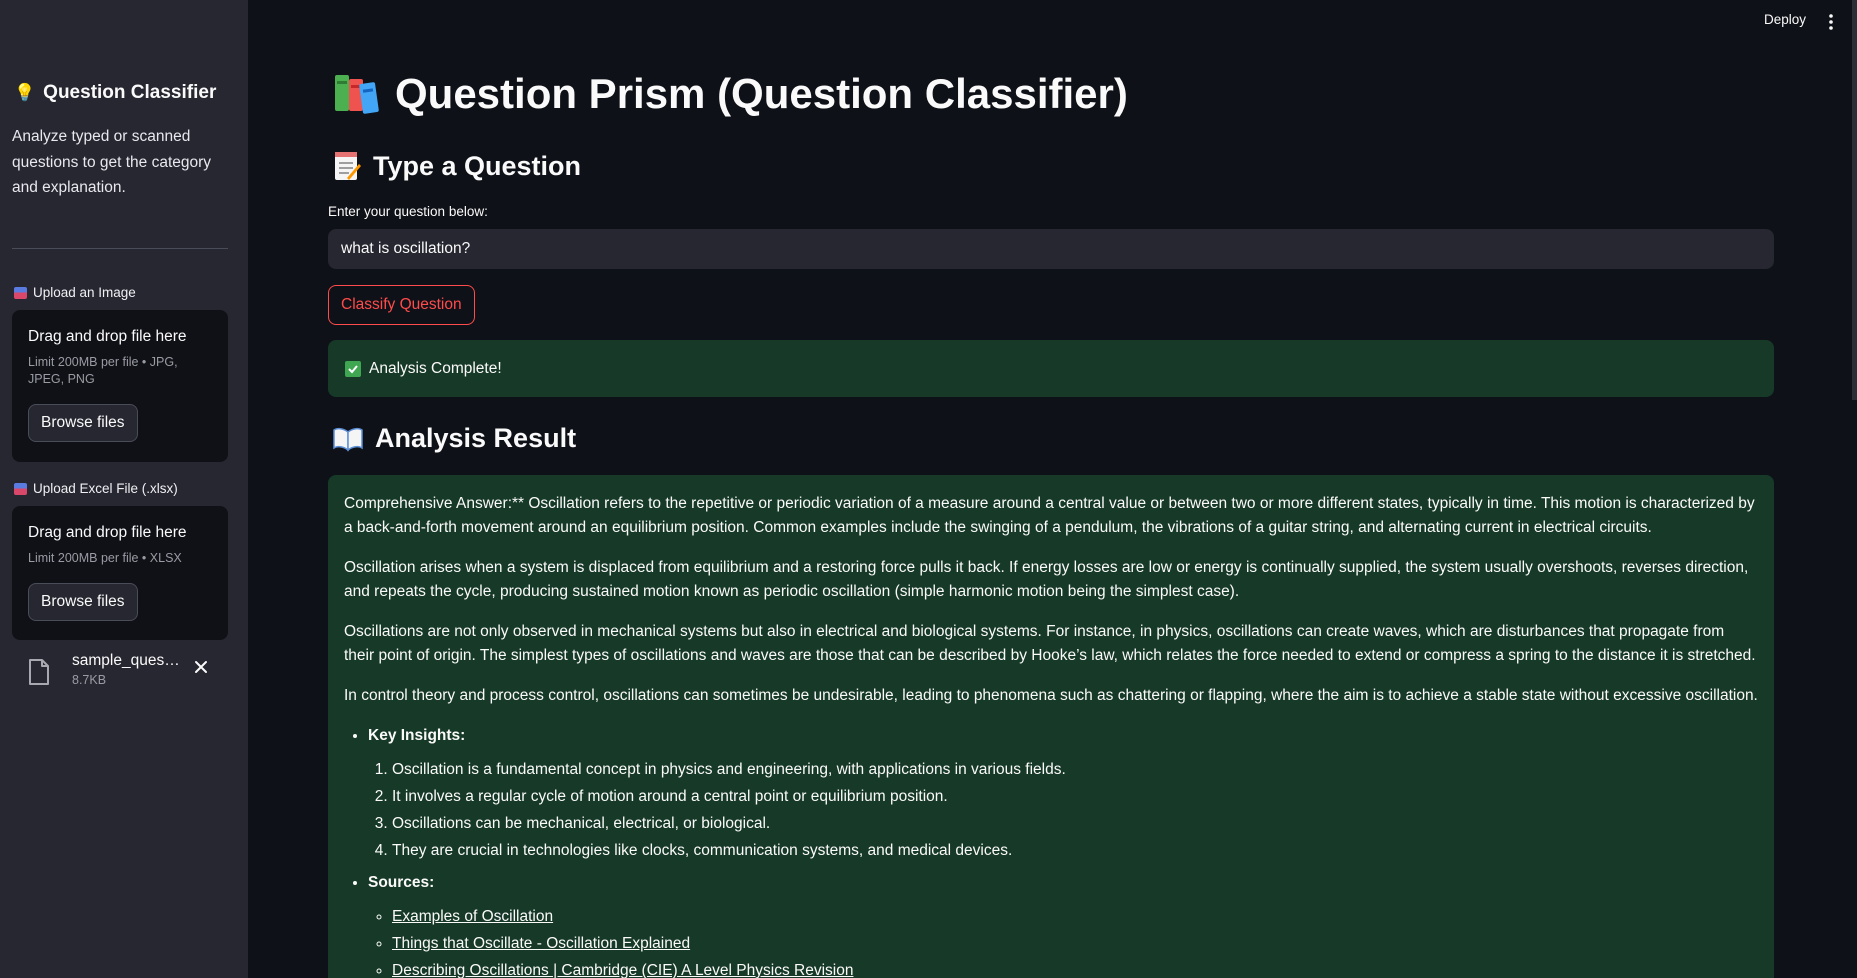  I want to click on file-icon, so click(39, 672).